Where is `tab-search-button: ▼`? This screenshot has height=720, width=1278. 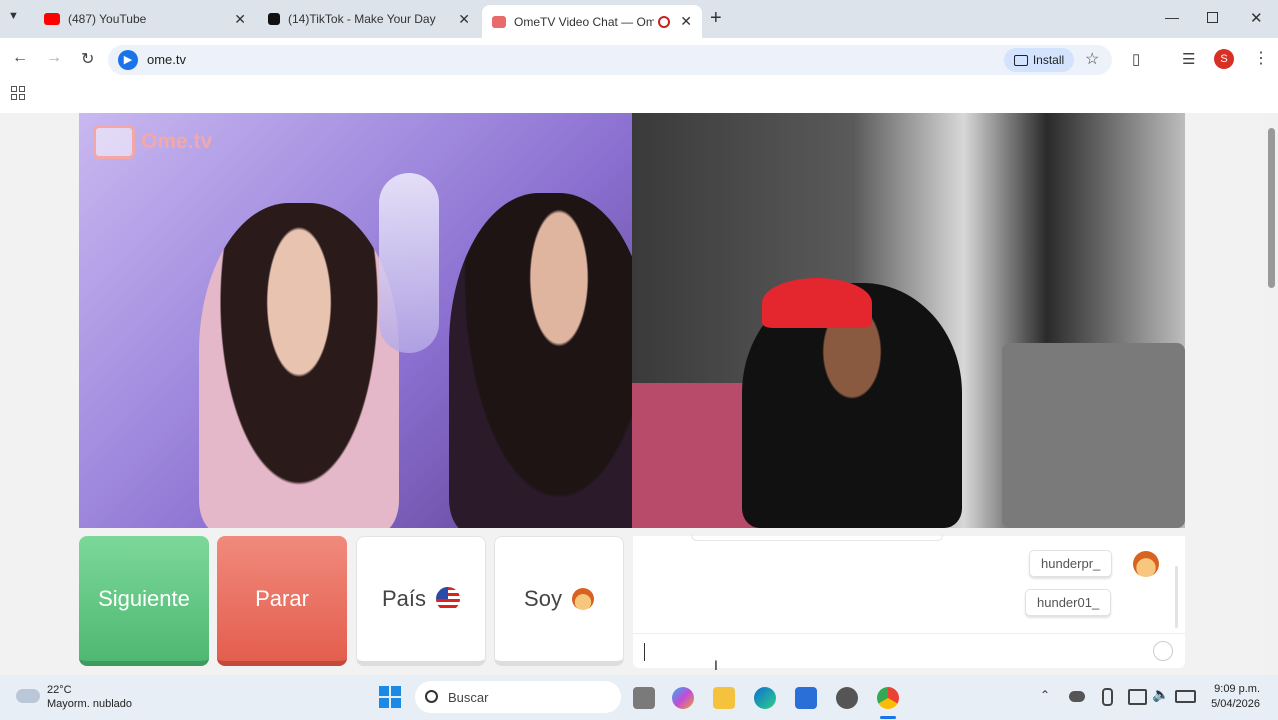 tab-search-button: ▼ is located at coordinates (13, 16).